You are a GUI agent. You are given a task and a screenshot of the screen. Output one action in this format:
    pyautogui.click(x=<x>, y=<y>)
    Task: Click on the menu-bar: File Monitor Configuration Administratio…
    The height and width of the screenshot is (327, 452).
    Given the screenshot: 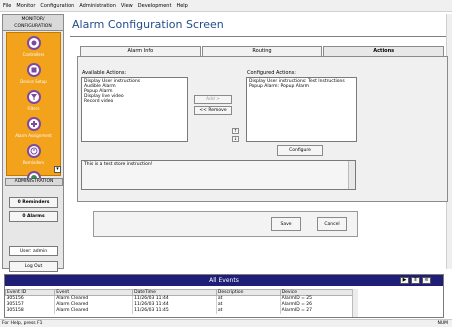 What is the action you would take?
    pyautogui.click(x=226, y=6)
    